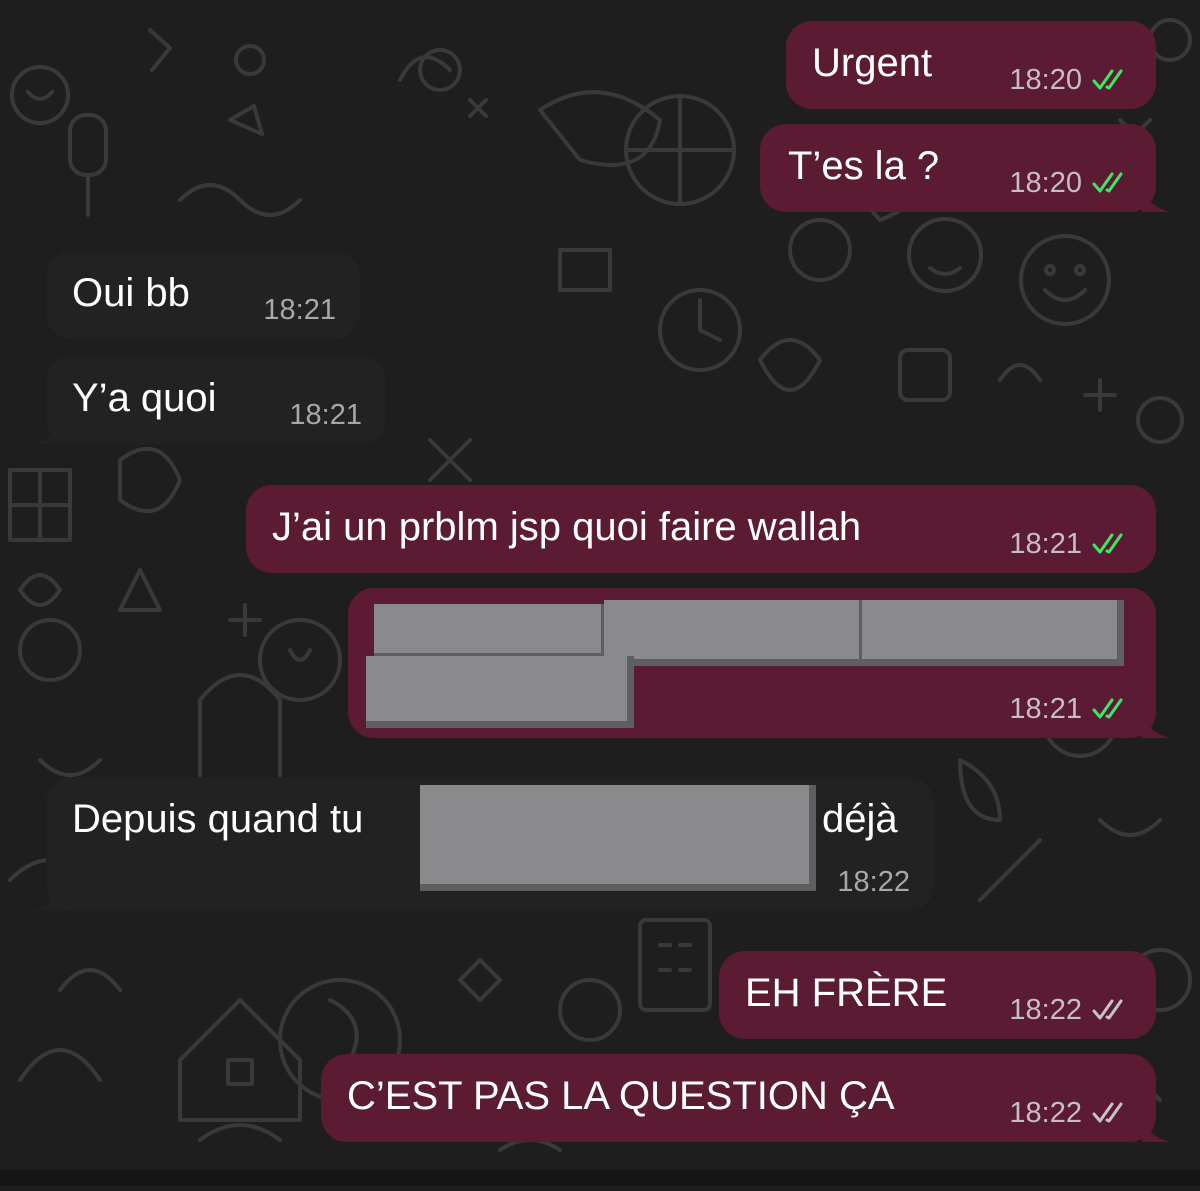 This screenshot has height=1191, width=1200. What do you see at coordinates (971, 65) in the screenshot?
I see `outgoing-message: Urgent 18:20` at bounding box center [971, 65].